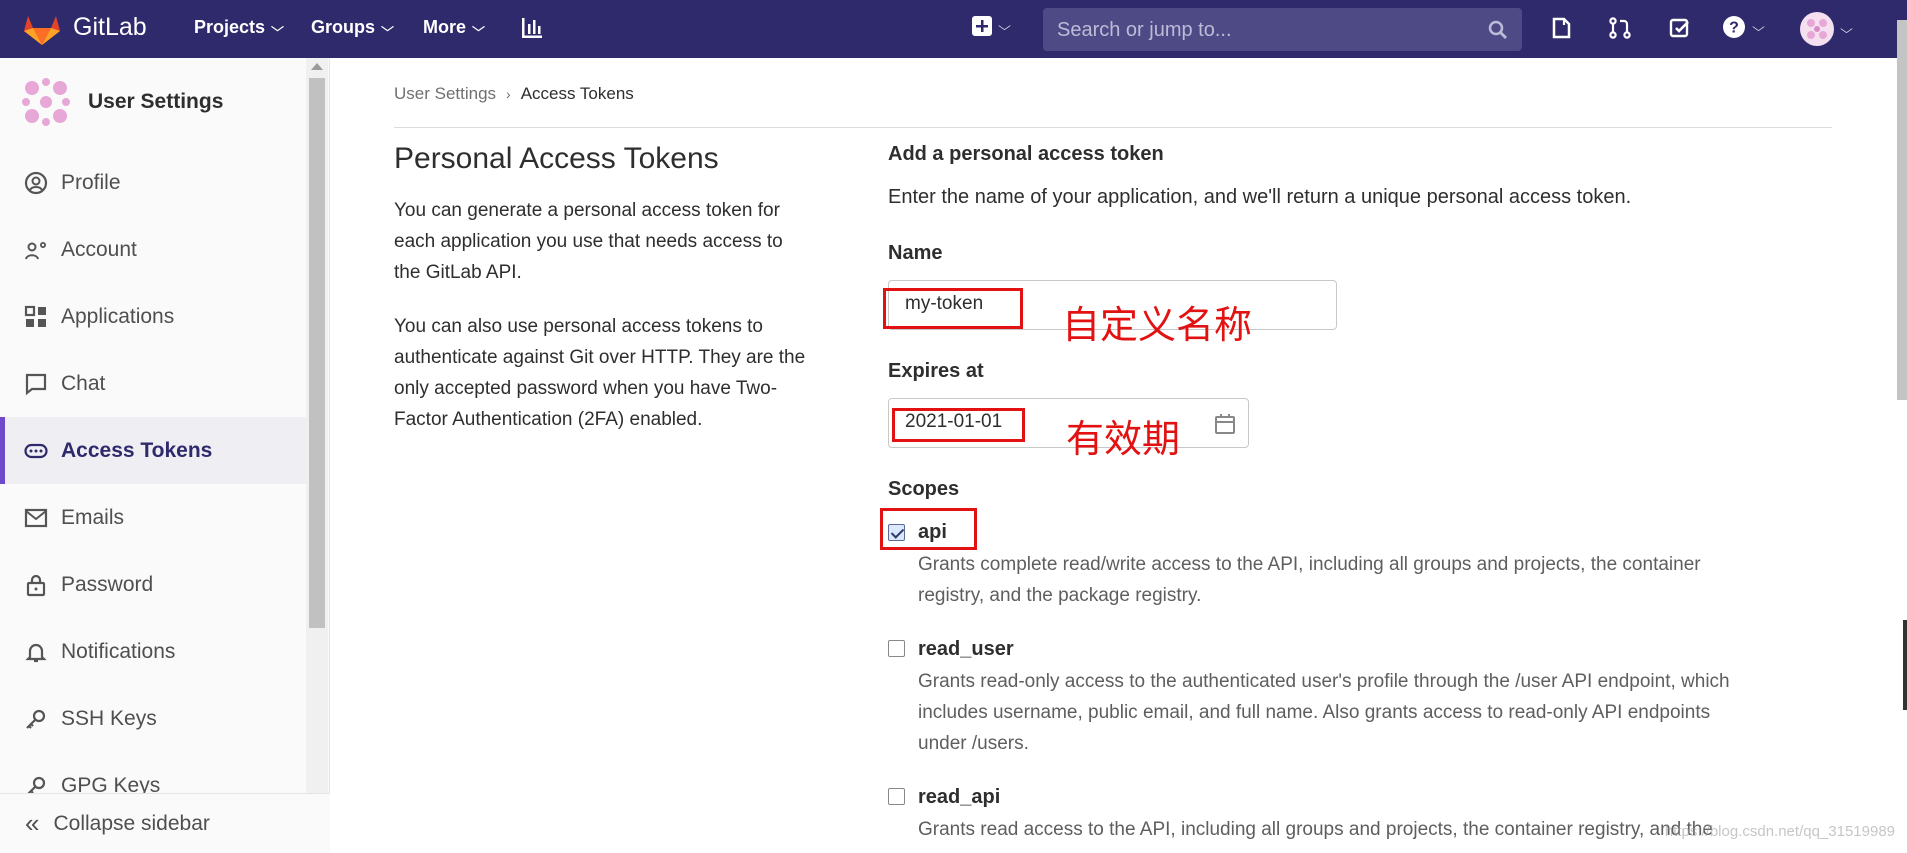  What do you see at coordinates (107, 584) in the screenshot?
I see `sidebar-item-label: Password` at bounding box center [107, 584].